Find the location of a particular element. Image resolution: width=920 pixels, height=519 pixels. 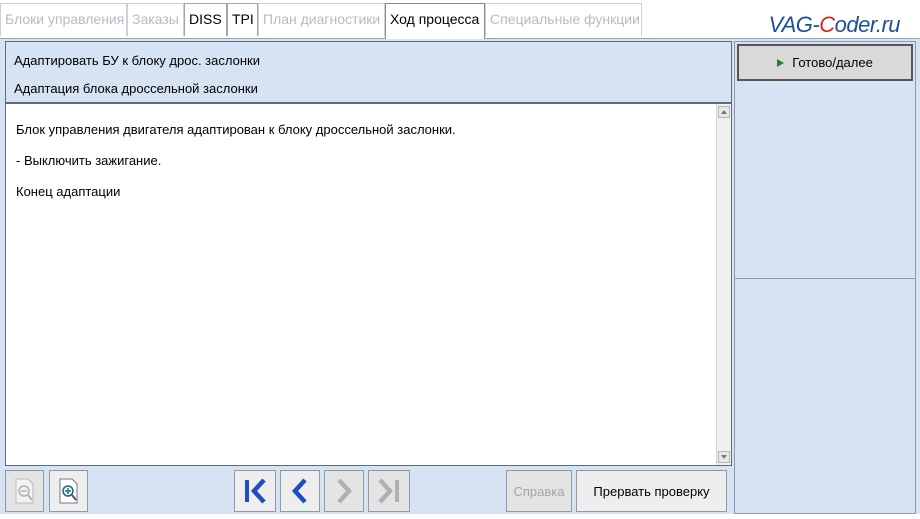

zoom-in-button is located at coordinates (68, 491).